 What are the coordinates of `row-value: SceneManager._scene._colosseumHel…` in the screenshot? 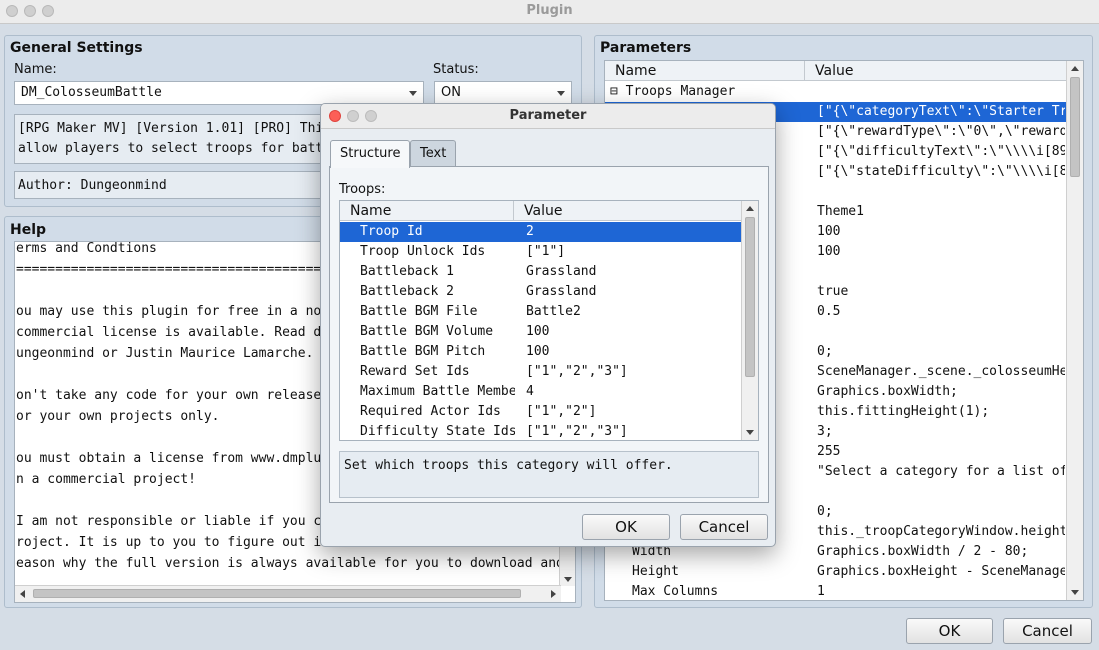 It's located at (941, 371).